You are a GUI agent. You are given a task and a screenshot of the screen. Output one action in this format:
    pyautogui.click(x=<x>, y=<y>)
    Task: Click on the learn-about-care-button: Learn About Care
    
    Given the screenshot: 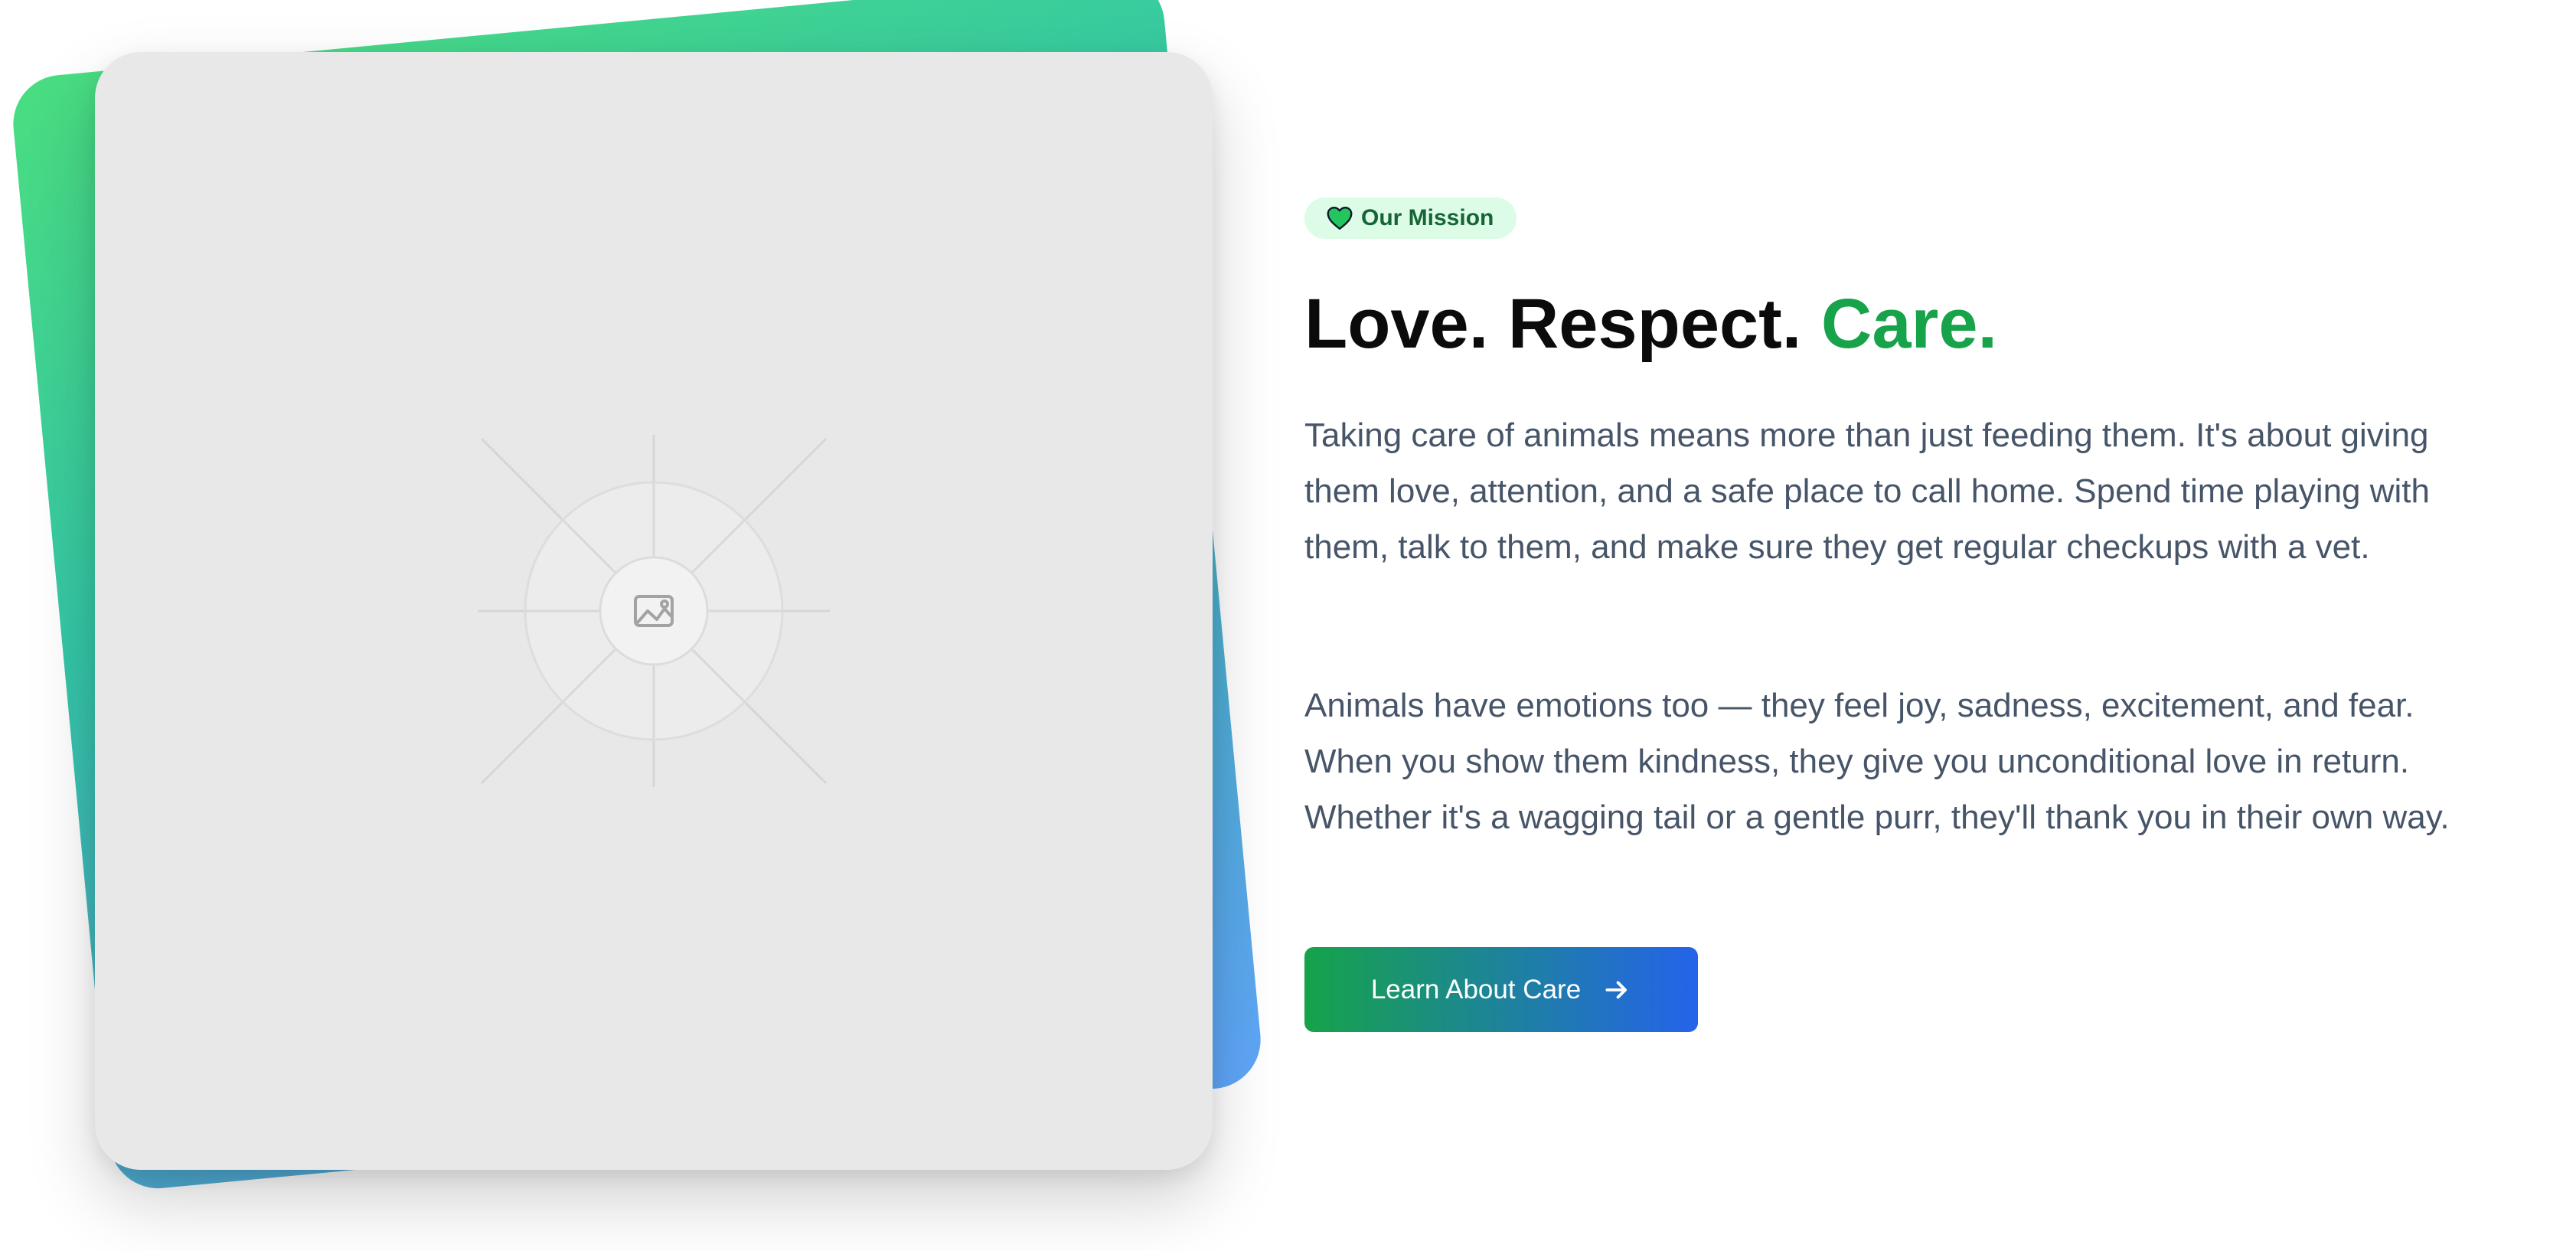 What is the action you would take?
    pyautogui.click(x=1501, y=990)
    